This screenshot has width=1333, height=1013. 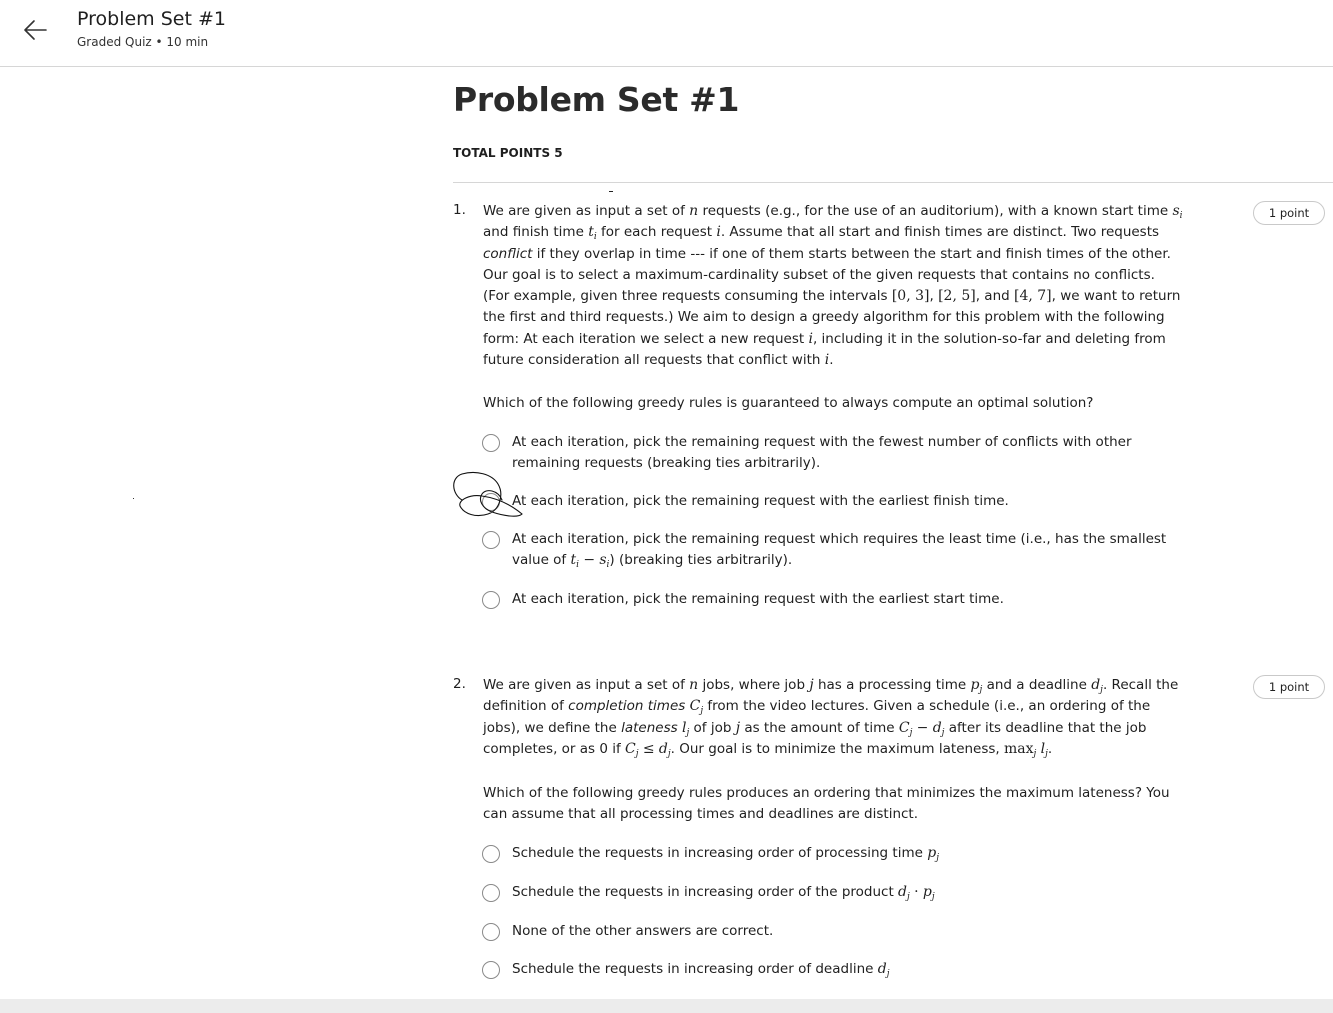 I want to click on answer-option: None of the other answers are correct., so click(x=831, y=934).